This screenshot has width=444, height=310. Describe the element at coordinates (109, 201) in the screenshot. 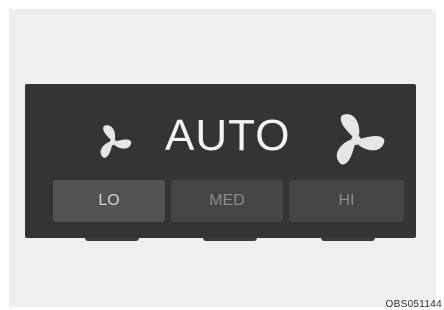

I see `fan-speed-lo-button: LO` at that location.